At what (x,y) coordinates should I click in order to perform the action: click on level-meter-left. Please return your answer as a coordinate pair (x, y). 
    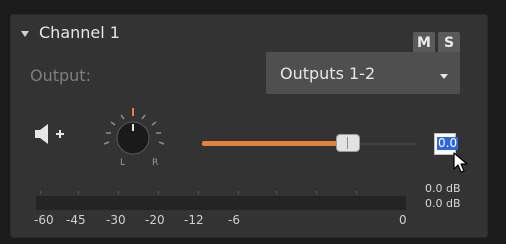
    Looking at the image, I should click on (221, 199).